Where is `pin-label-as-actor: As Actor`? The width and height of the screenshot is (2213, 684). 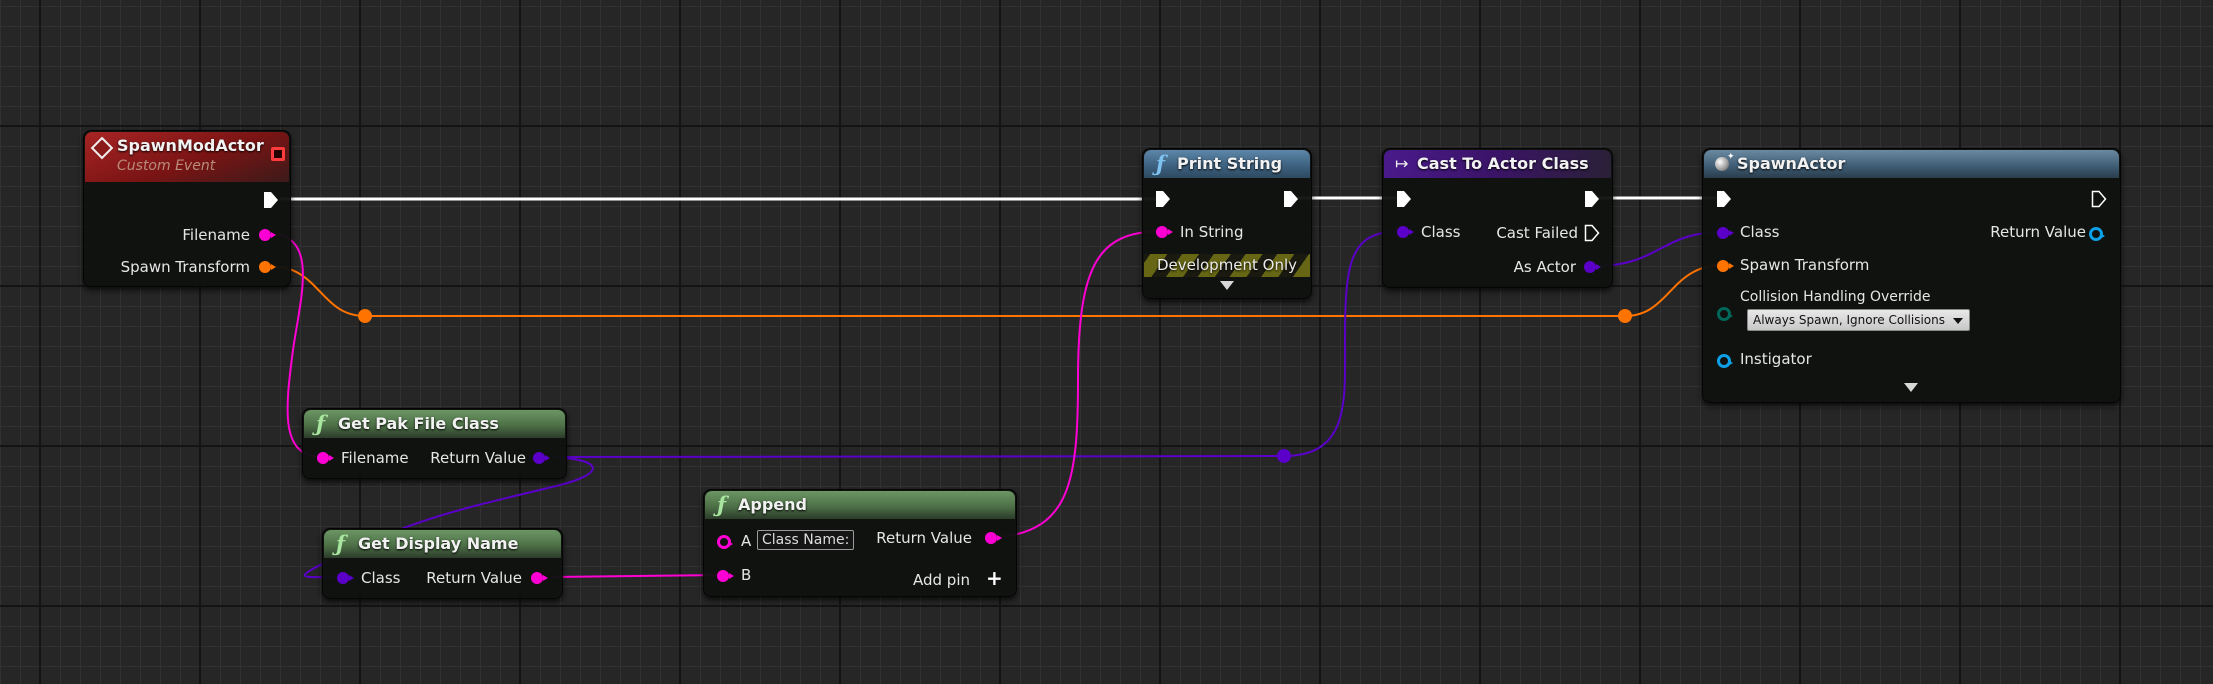
pin-label-as-actor: As Actor is located at coordinates (1544, 267).